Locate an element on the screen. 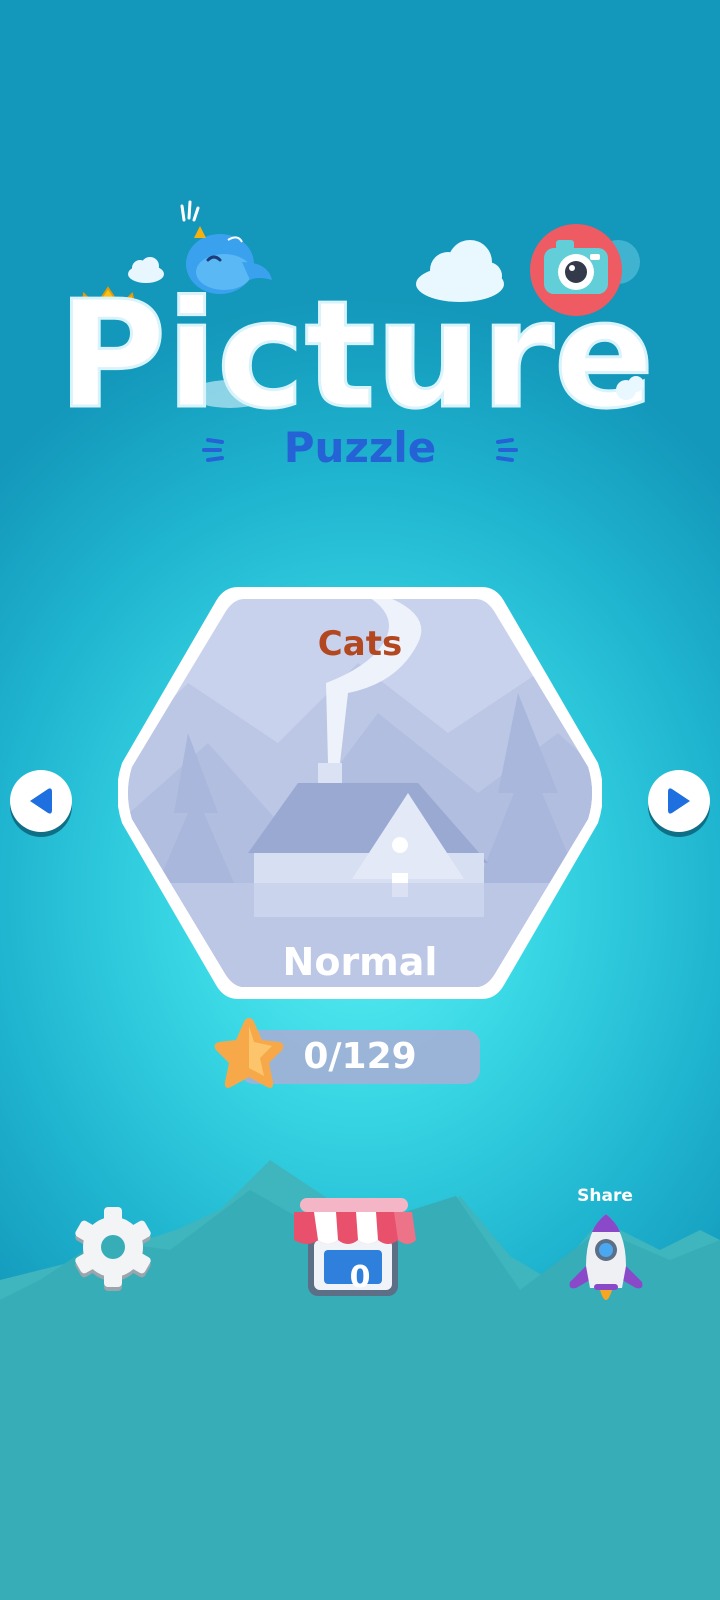 The width and height of the screenshot is (720, 1600). rocket-icon is located at coordinates (606, 1260).